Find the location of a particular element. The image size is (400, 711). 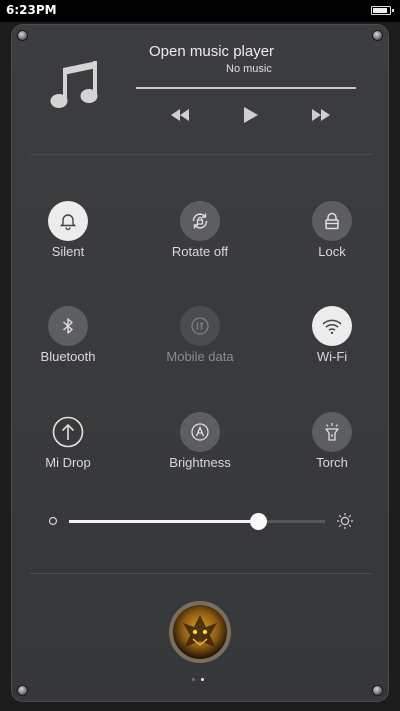

toggle-torch-label: Torch is located at coordinates (332, 462).